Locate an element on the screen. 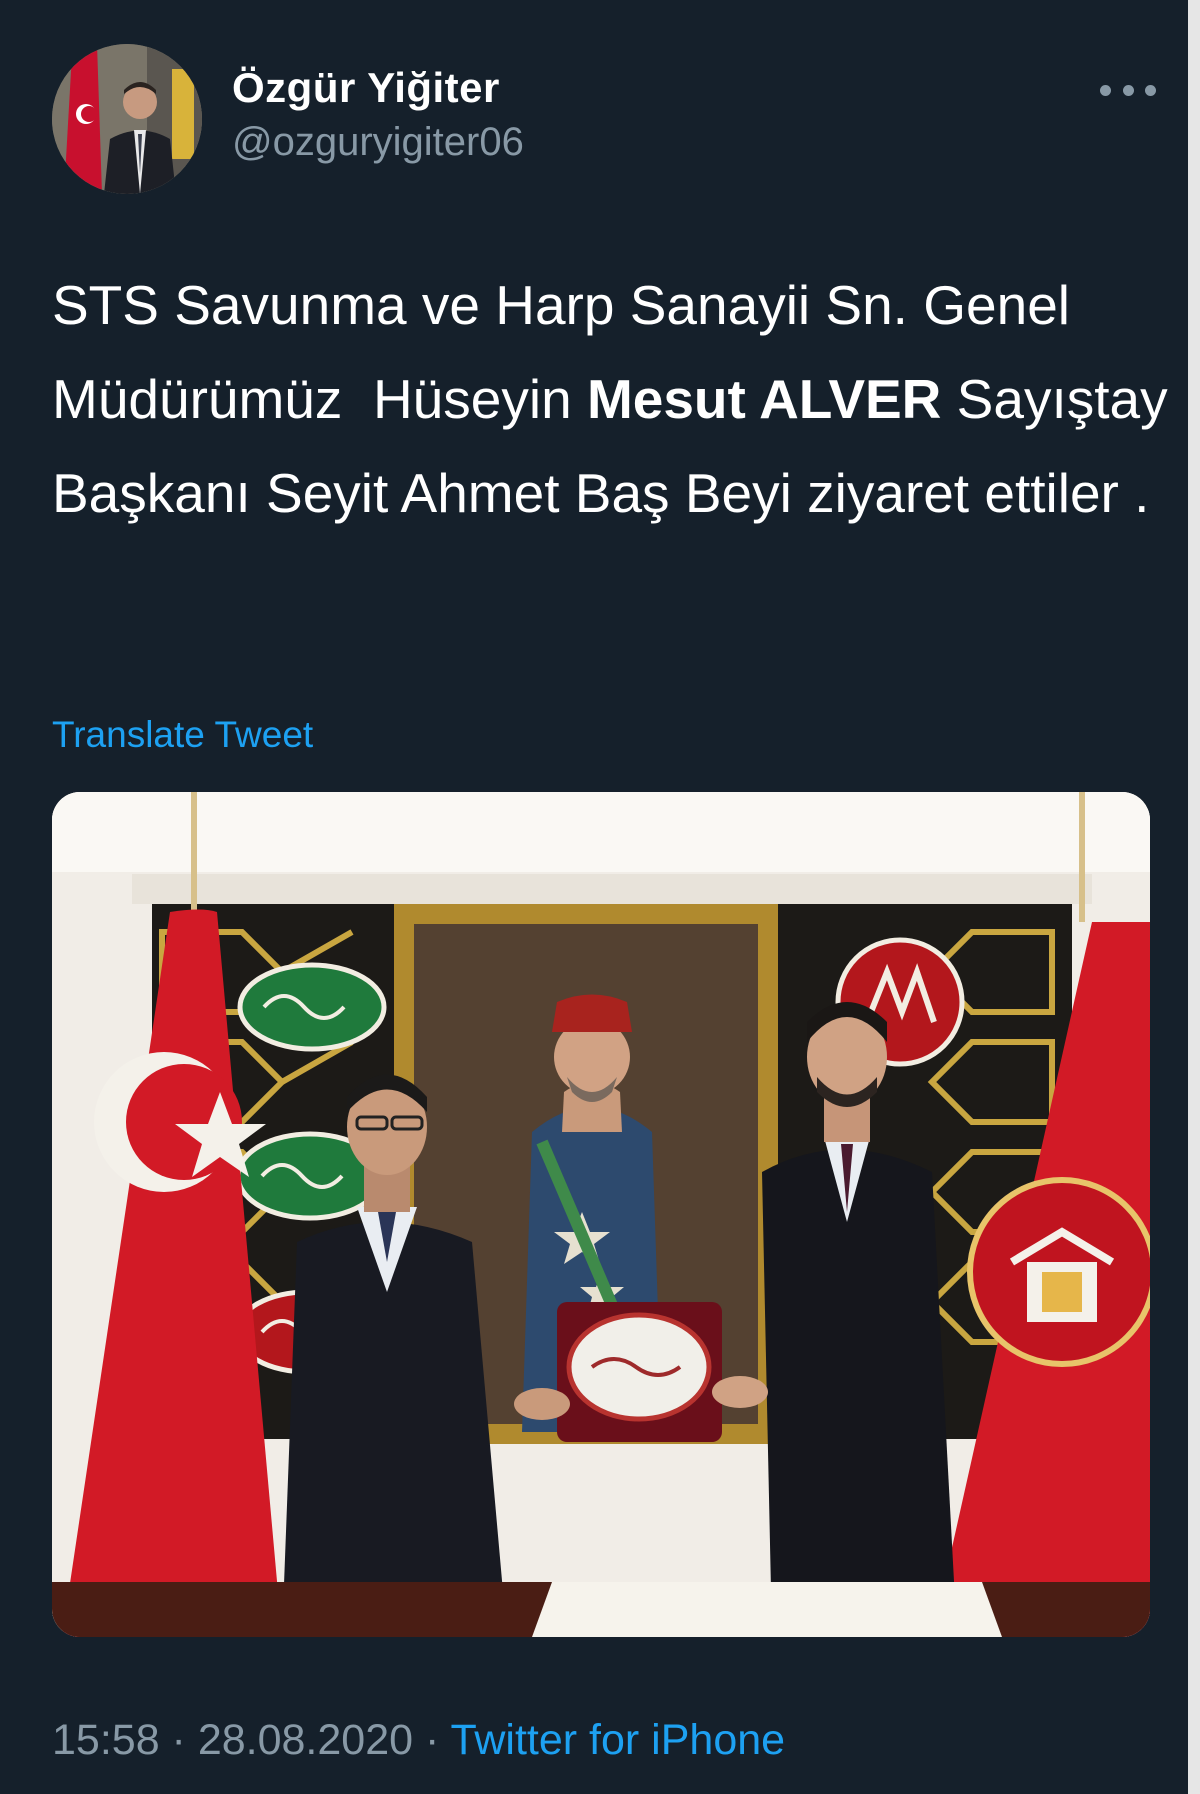 Image resolution: width=1200 pixels, height=1794 pixels. tweet-date: 28.08.2020 is located at coordinates (305, 1740).